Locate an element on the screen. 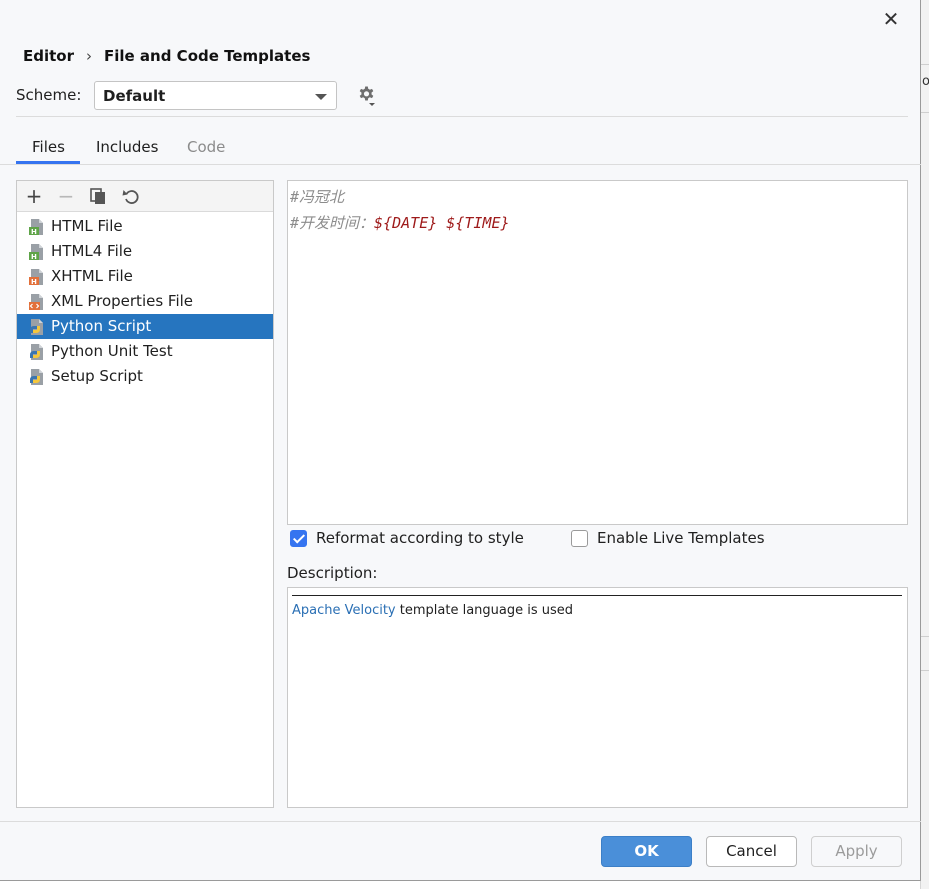  background-glyph: o is located at coordinates (925, 81).